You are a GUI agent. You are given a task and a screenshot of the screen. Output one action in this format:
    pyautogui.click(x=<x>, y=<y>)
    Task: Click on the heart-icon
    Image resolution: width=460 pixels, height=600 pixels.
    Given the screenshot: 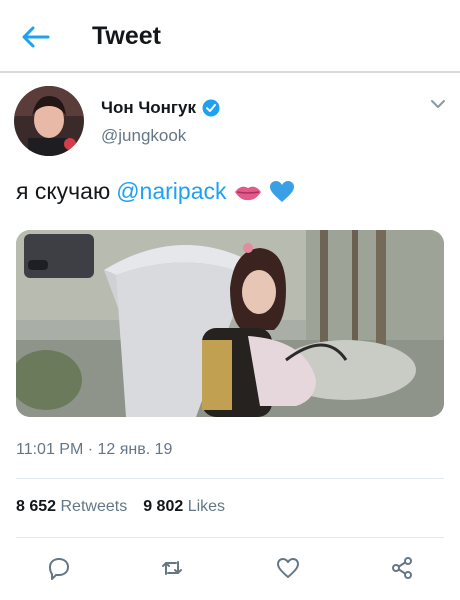 What is the action you would take?
    pyautogui.click(x=288, y=568)
    